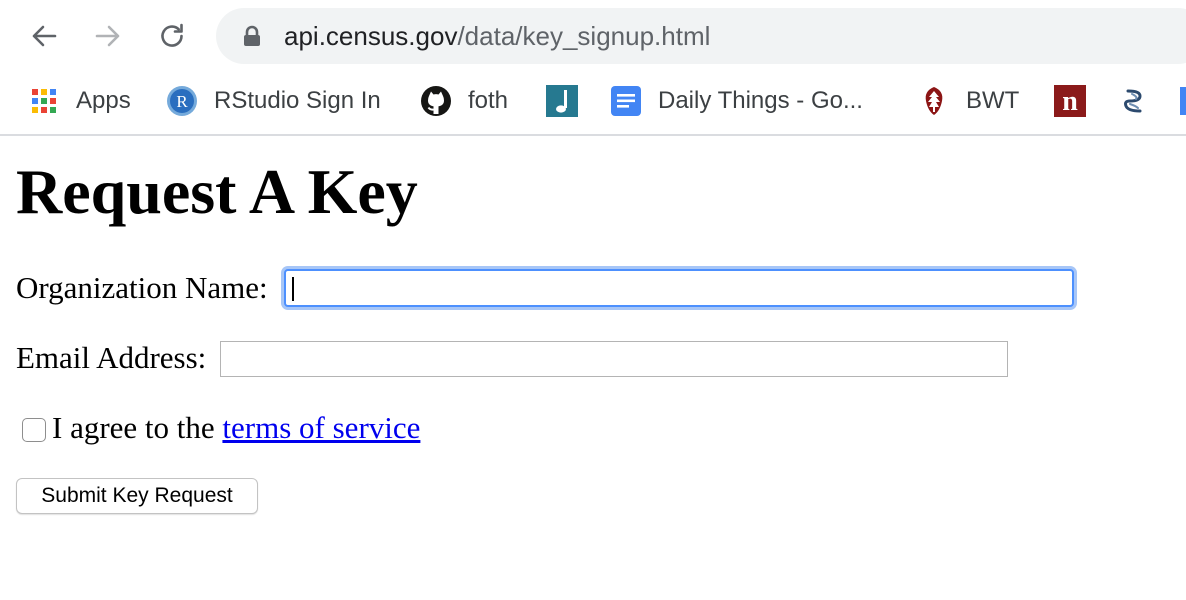 The height and width of the screenshot is (600, 1186). I want to click on reload-icon, so click(172, 35).